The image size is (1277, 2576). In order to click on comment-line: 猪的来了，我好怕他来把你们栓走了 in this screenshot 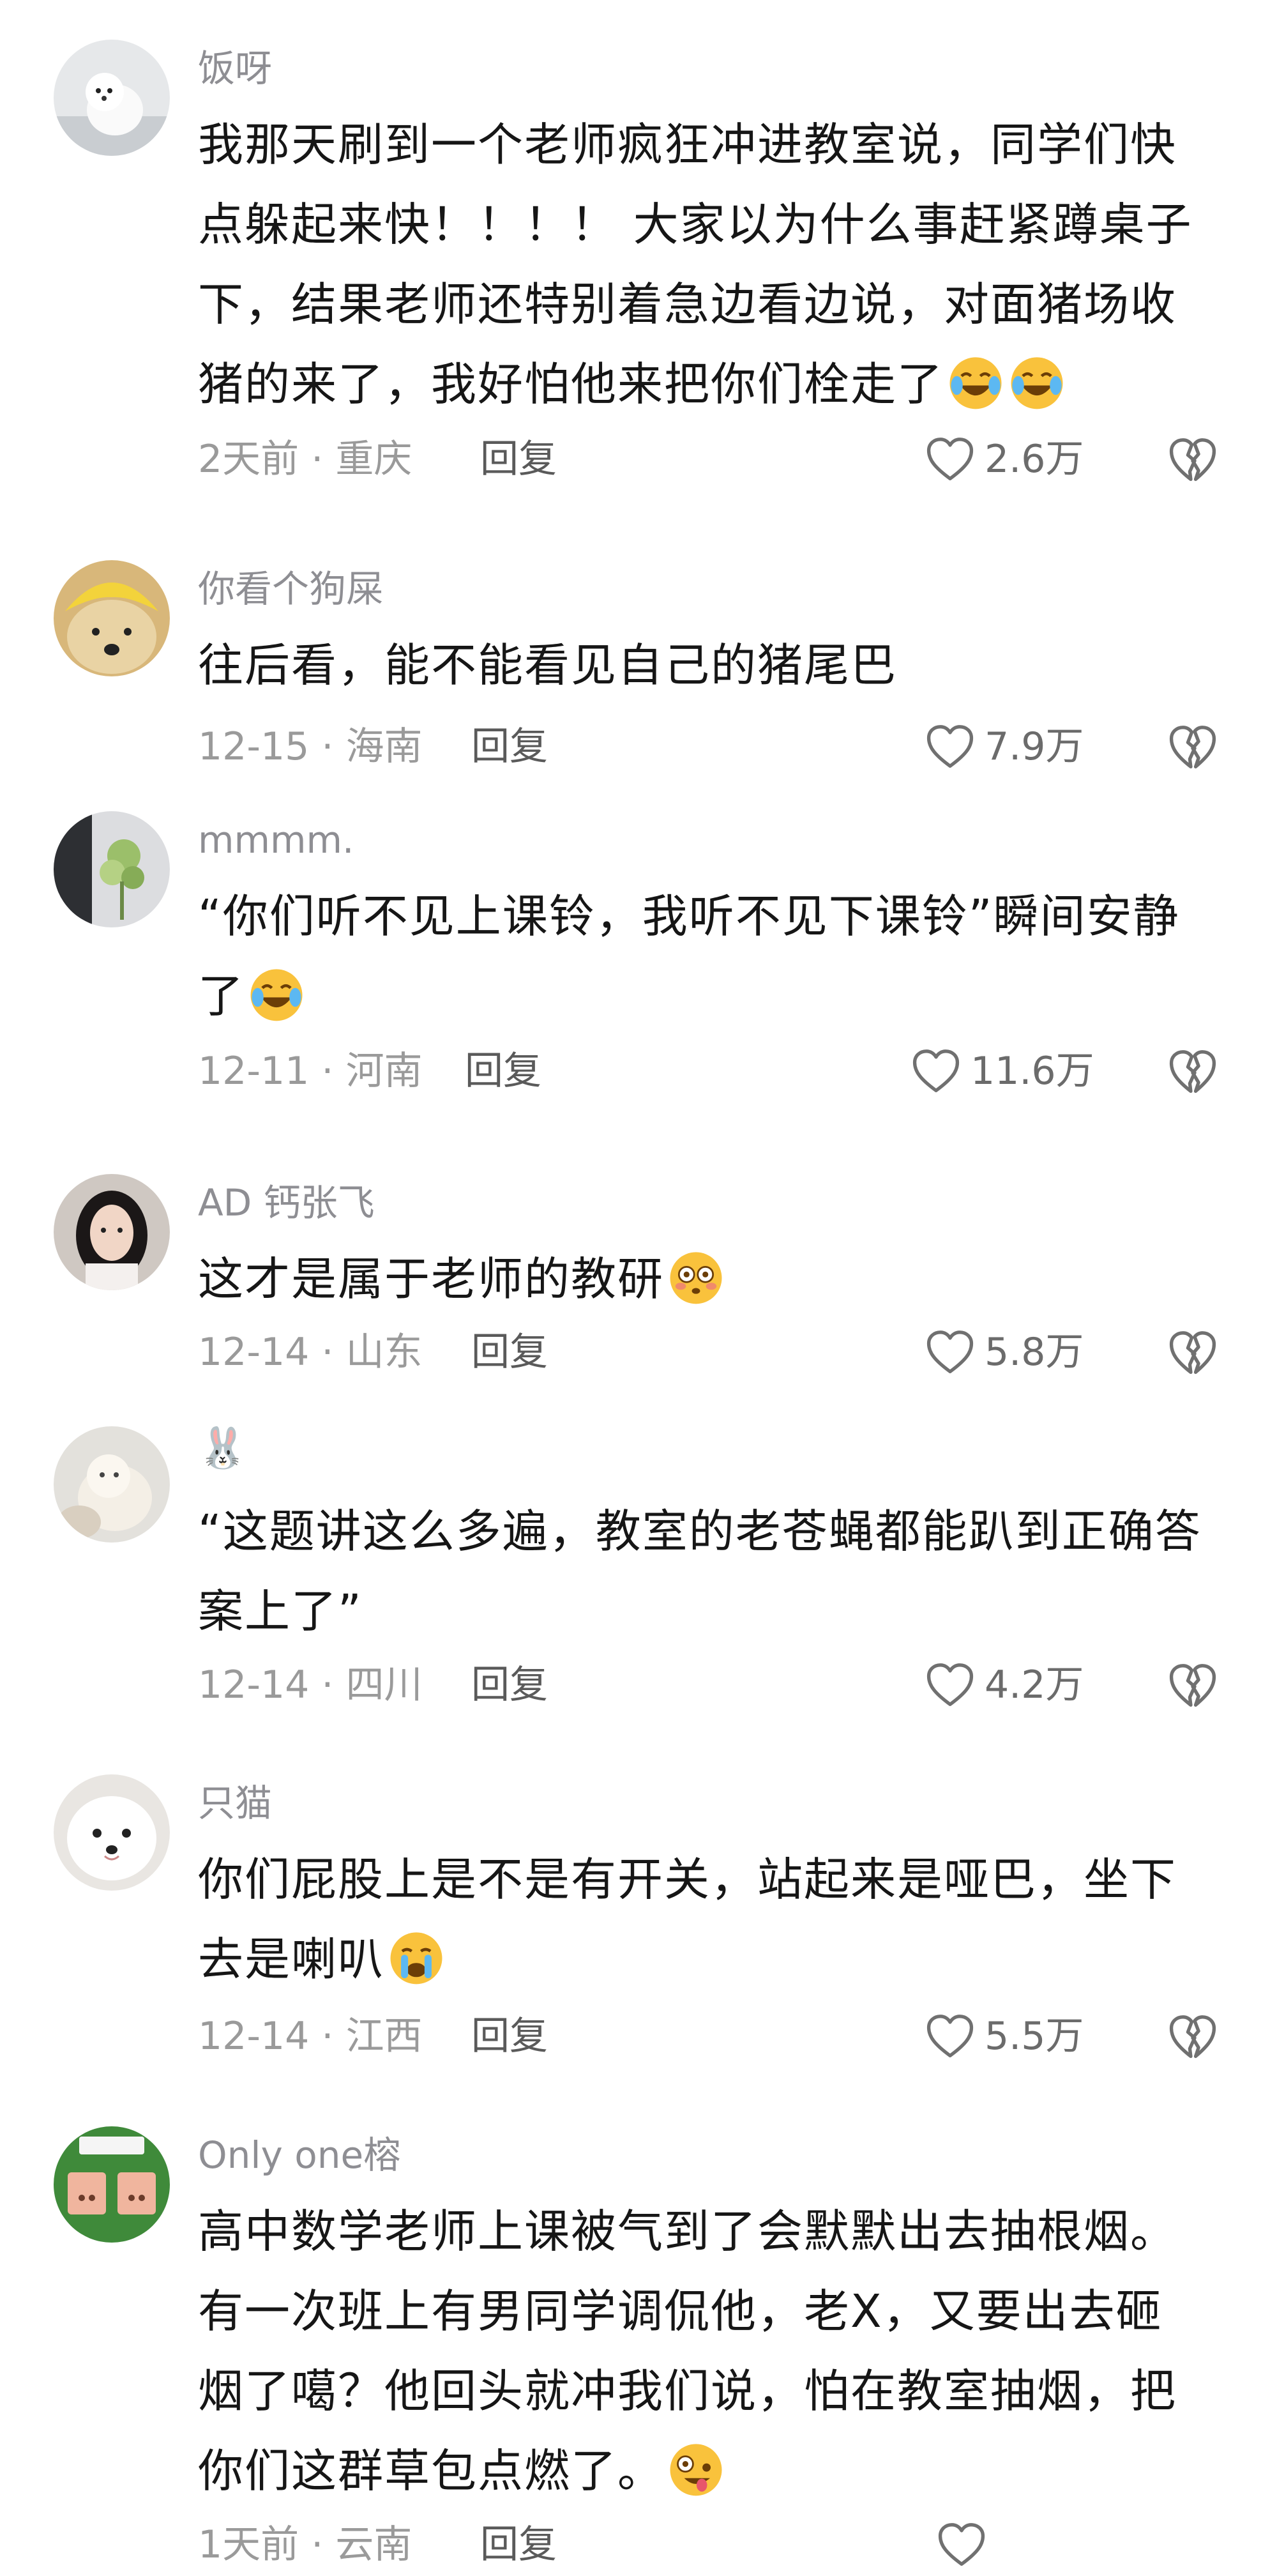, I will do `click(571, 385)`.